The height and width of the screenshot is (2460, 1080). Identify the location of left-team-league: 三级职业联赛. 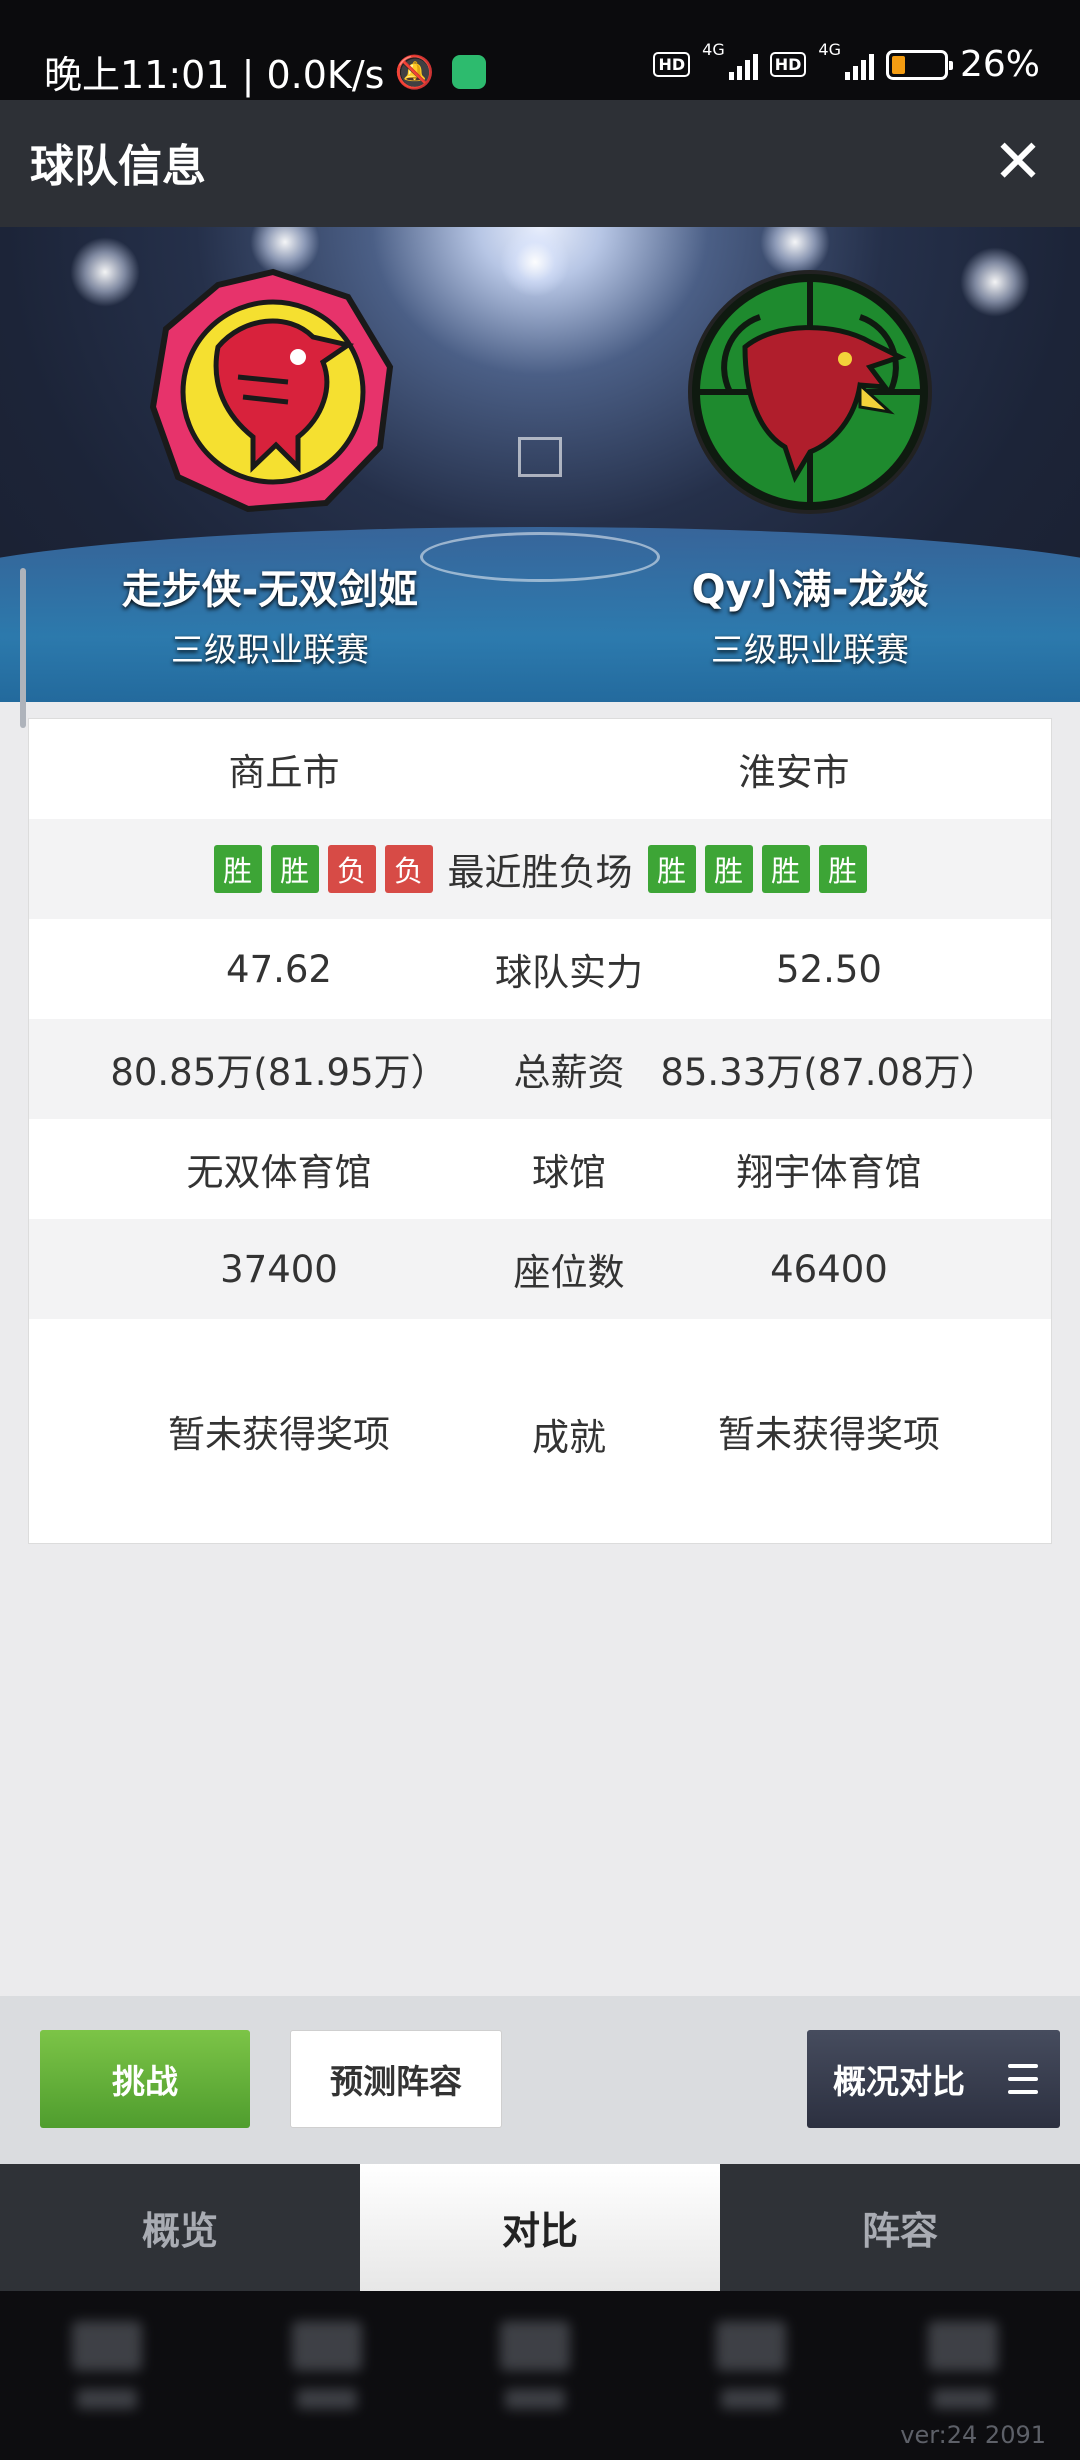
(270, 649).